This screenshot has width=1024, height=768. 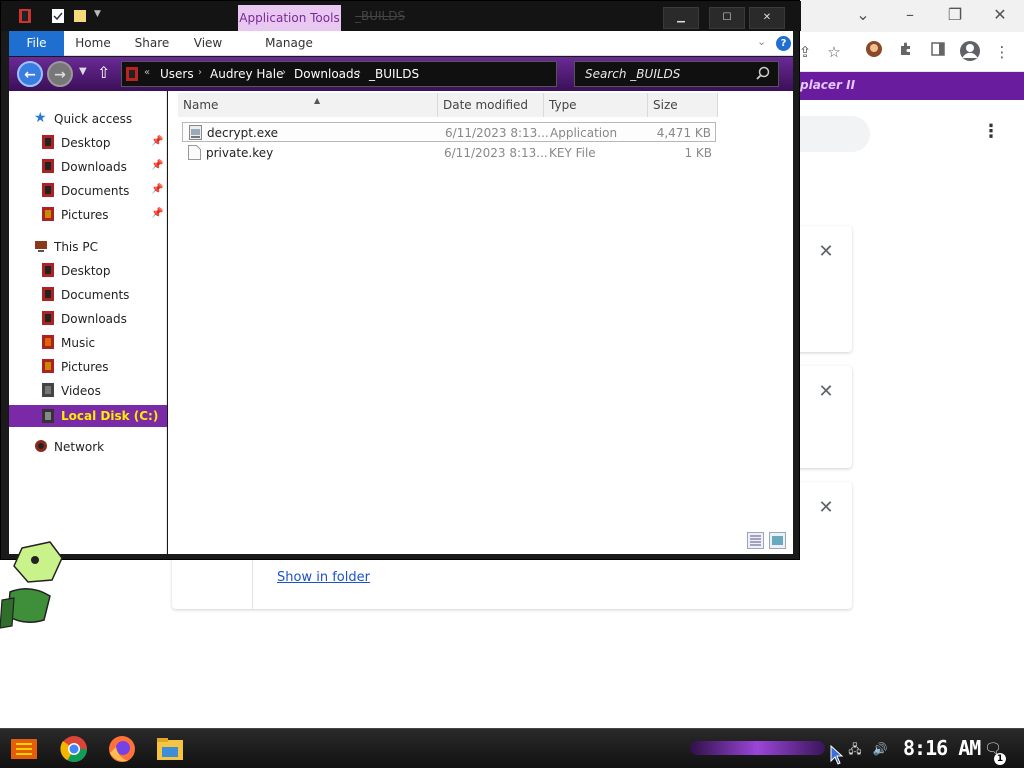 What do you see at coordinates (289, 43) in the screenshot?
I see `tab-manage: Manage` at bounding box center [289, 43].